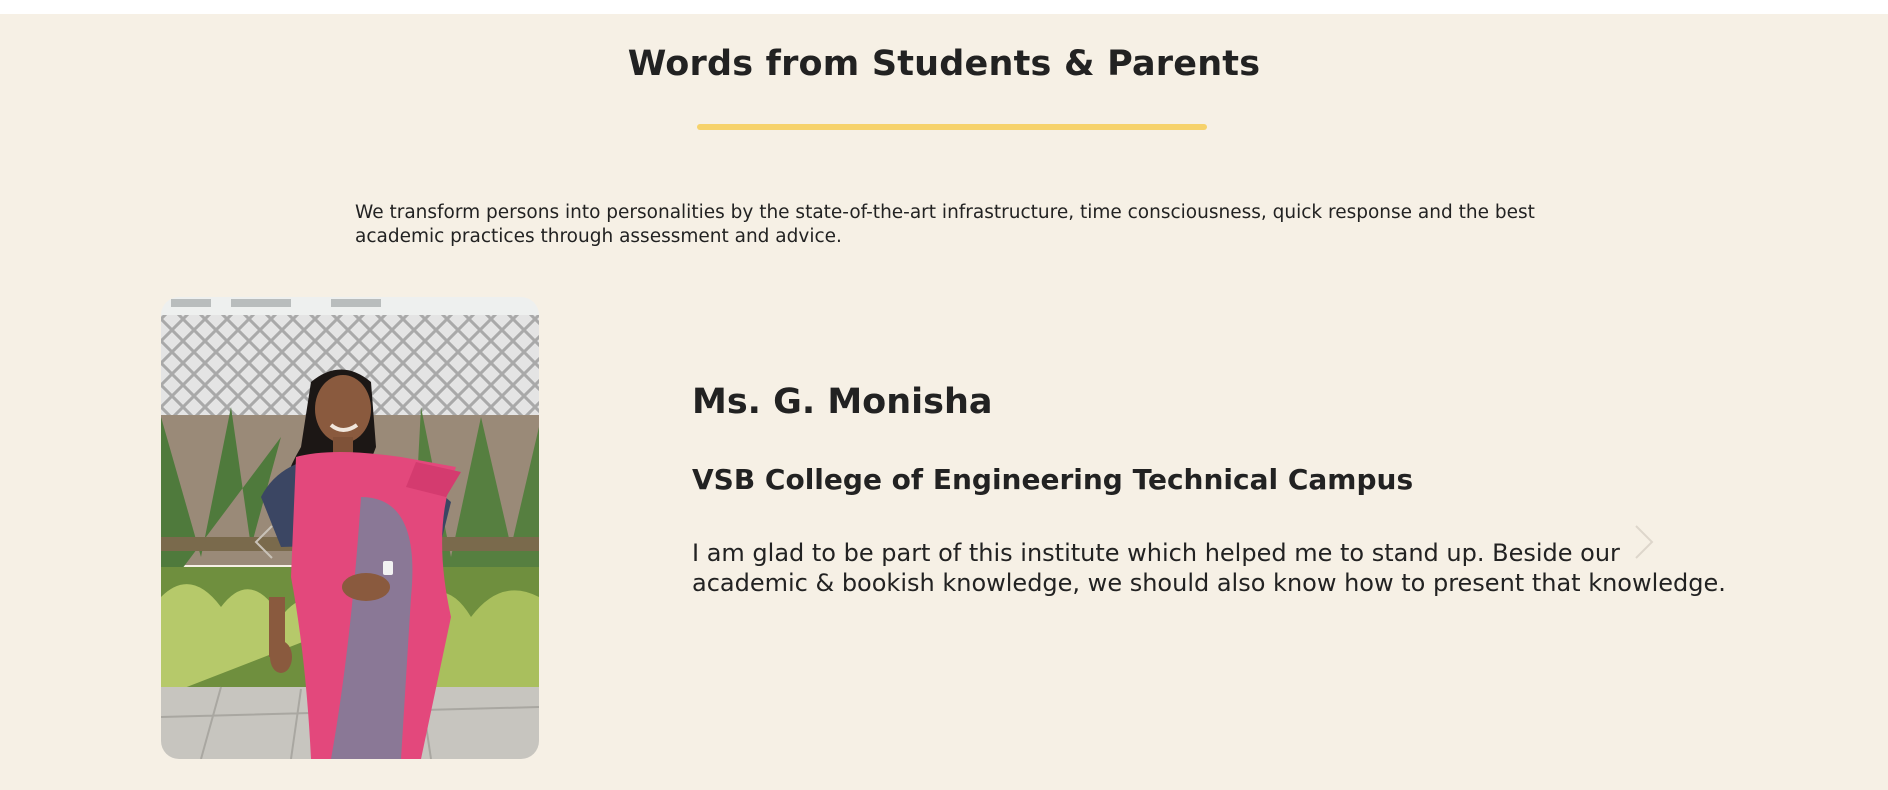  I want to click on carousel-prev-button, so click(264, 542).